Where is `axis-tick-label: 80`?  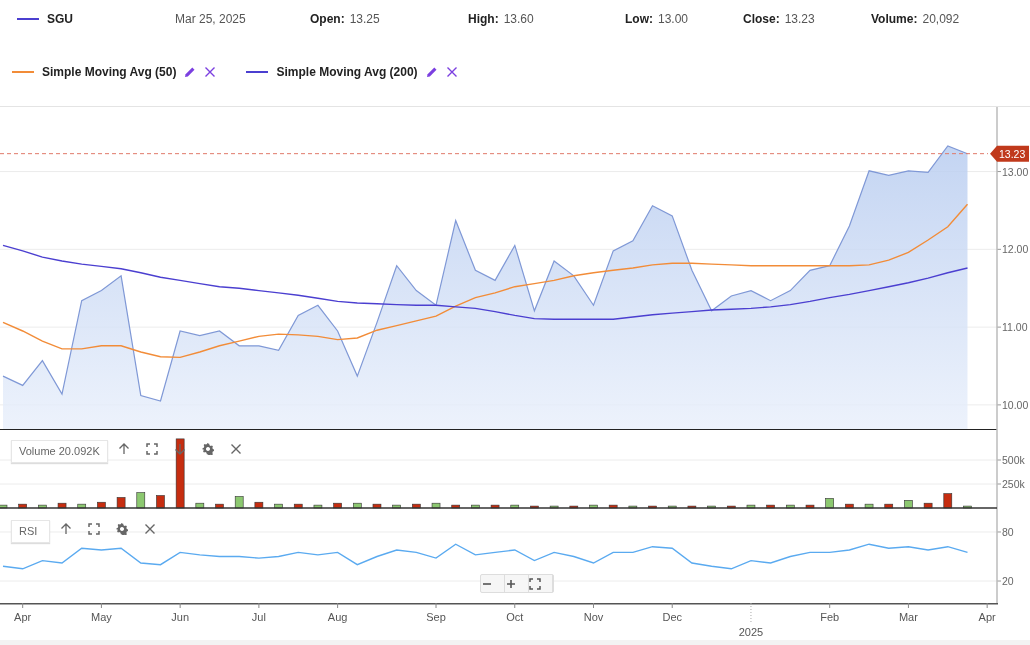
axis-tick-label: 80 is located at coordinates (1008, 532).